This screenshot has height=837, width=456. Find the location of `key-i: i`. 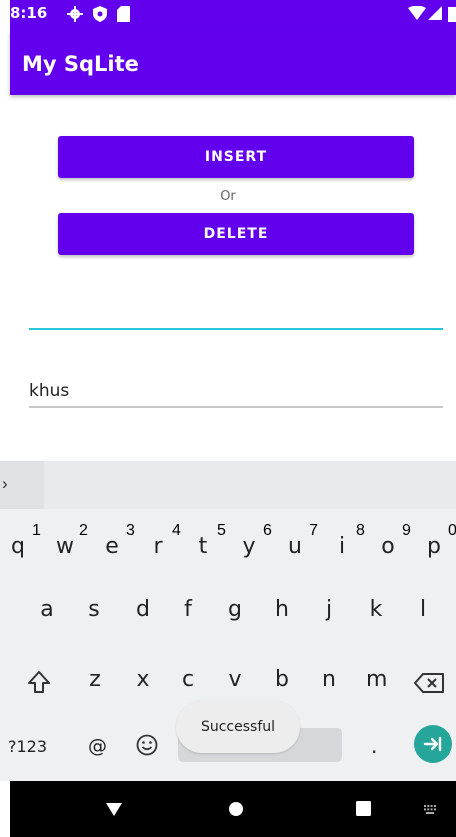

key-i: i is located at coordinates (342, 546).